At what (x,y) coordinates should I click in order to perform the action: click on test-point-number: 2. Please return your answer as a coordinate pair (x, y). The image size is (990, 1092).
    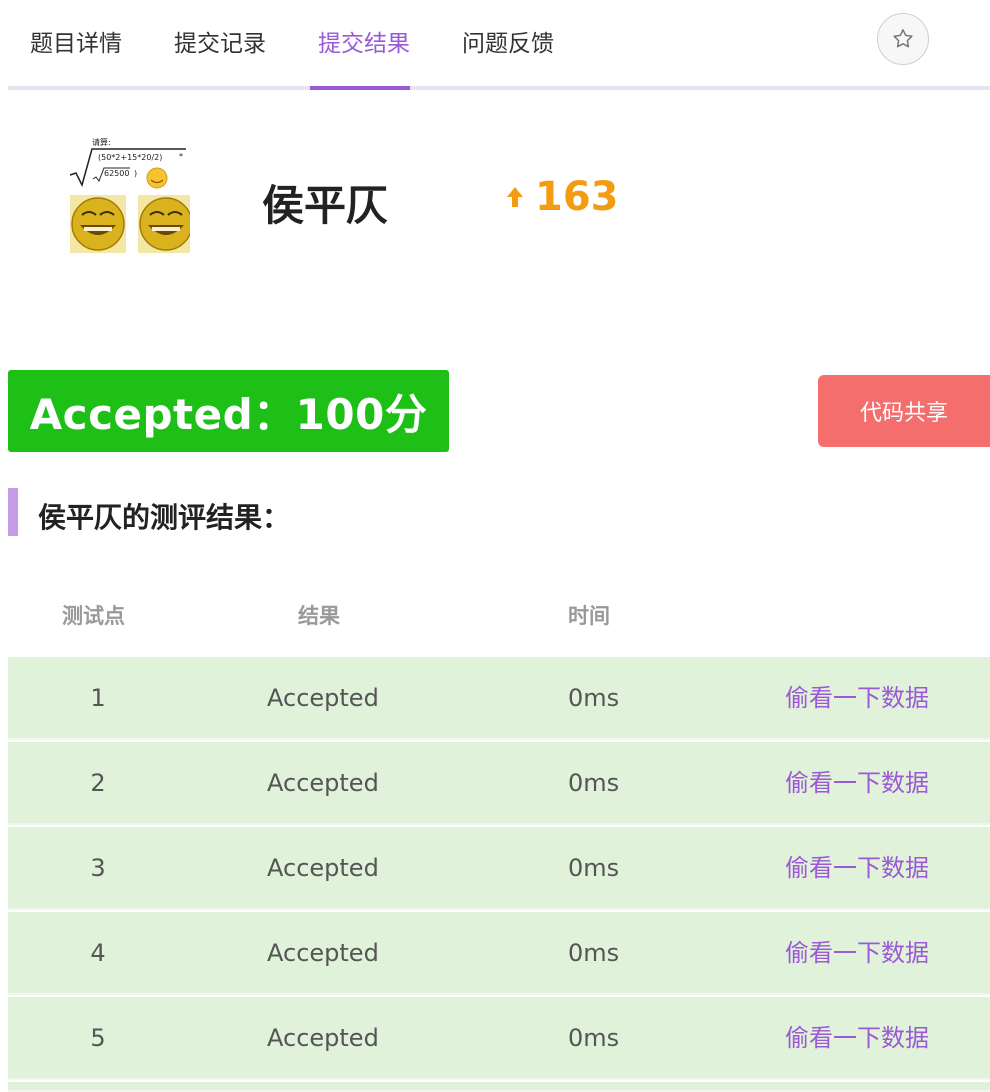
    Looking at the image, I should click on (98, 783).